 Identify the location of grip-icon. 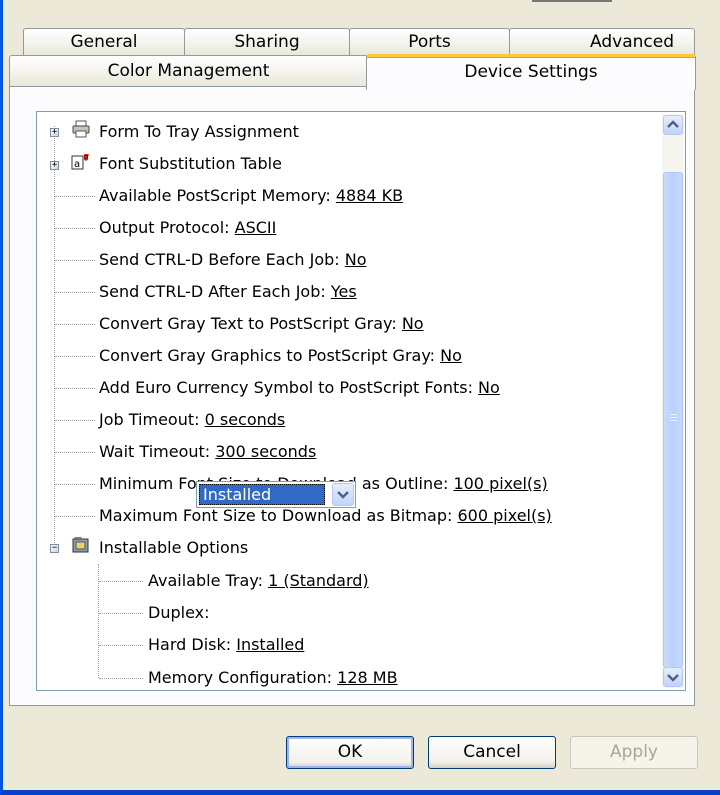
(673, 417).